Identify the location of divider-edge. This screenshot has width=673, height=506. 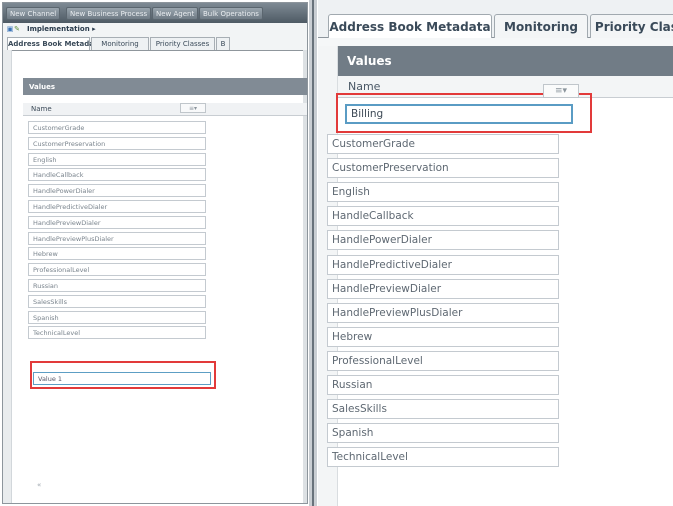
(313, 253).